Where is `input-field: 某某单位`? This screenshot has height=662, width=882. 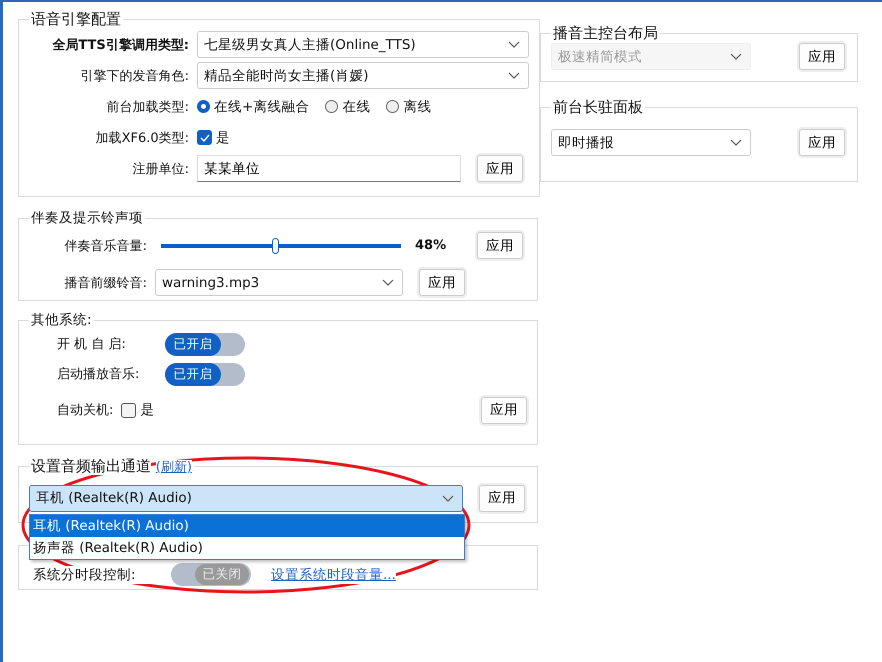 input-field: 某某单位 is located at coordinates (329, 168).